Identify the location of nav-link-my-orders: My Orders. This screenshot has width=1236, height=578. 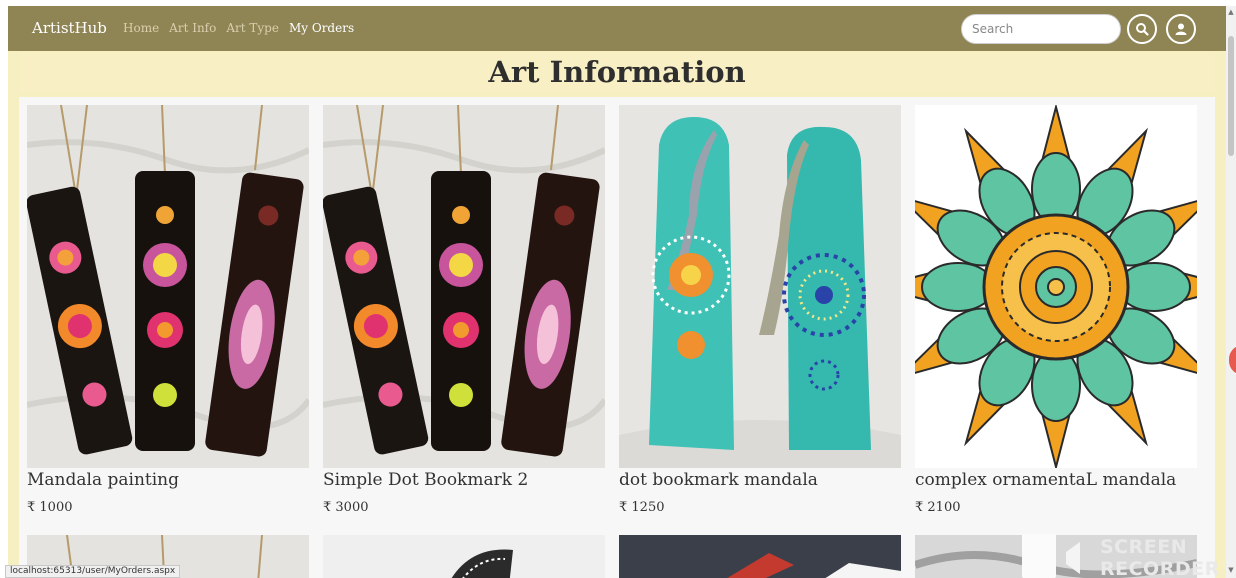
(321, 28).